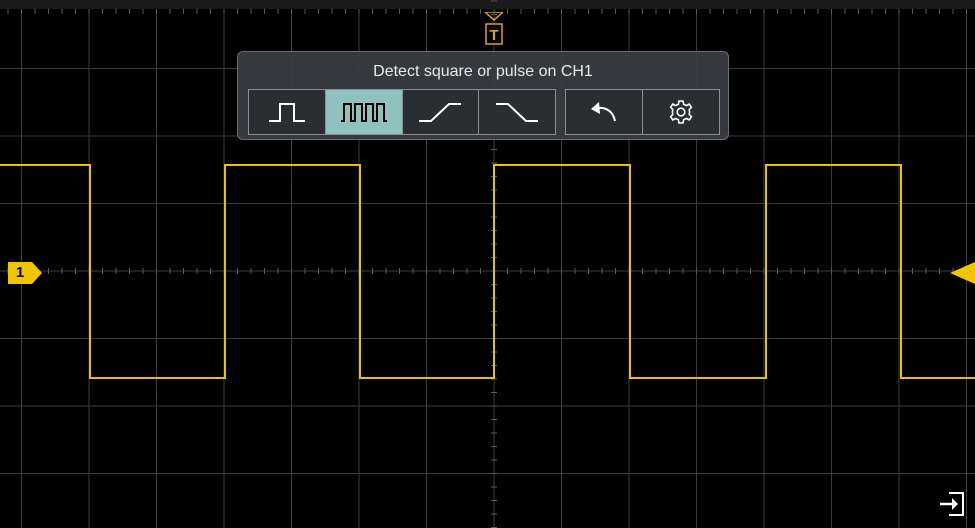 The width and height of the screenshot is (975, 528). I want to click on settings-button, so click(681, 112).